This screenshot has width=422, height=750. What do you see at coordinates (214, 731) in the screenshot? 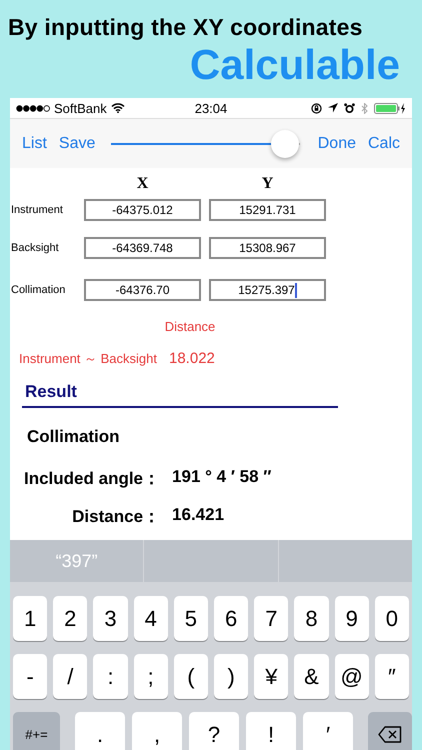
I see `keyboard-key: ?` at bounding box center [214, 731].